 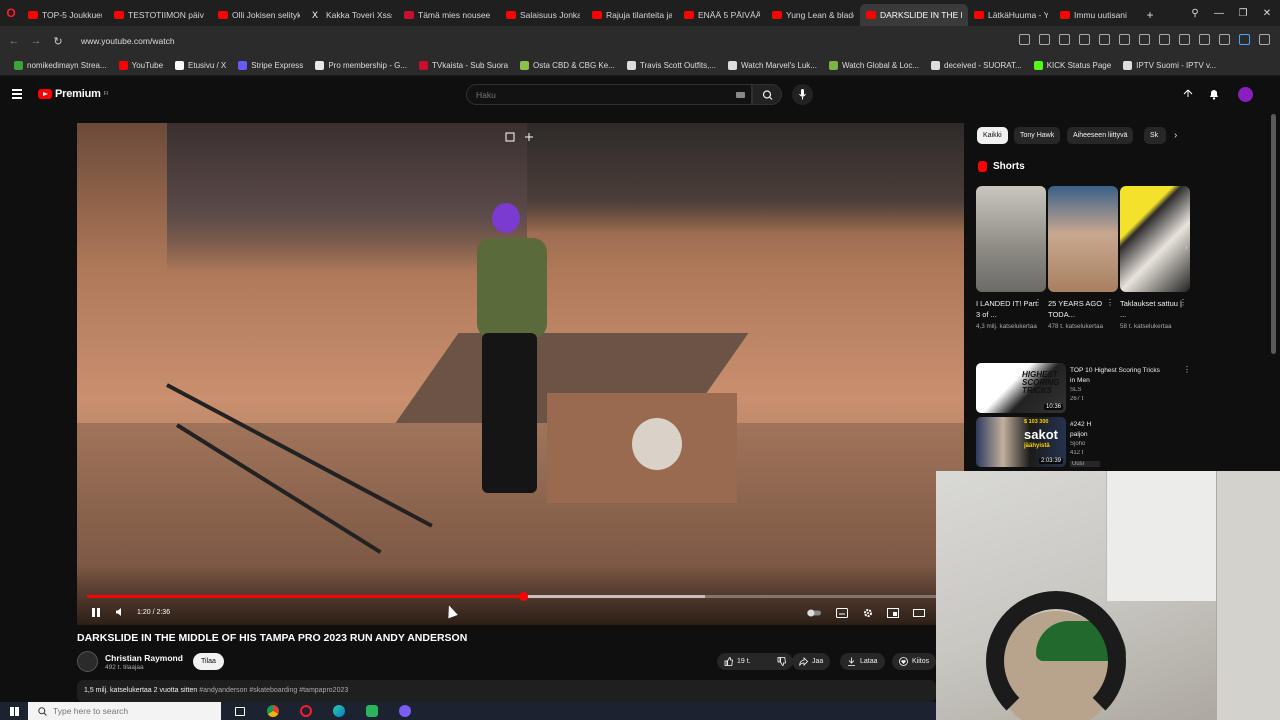 What do you see at coordinates (1024, 39) in the screenshot?
I see `zoom-icon` at bounding box center [1024, 39].